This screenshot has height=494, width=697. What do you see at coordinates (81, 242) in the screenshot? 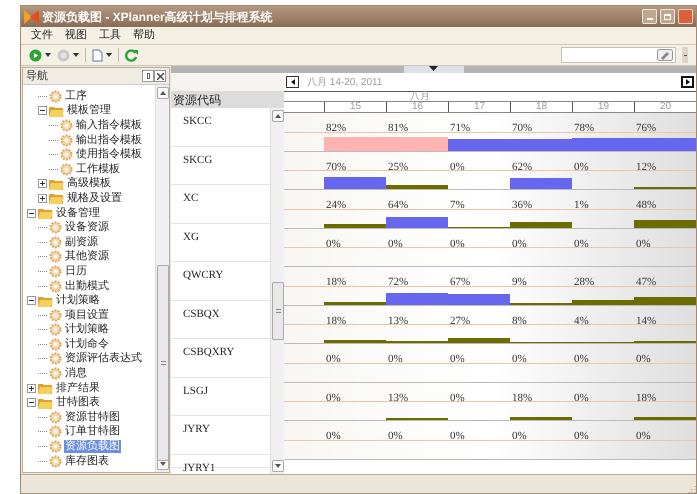
I see `tree-item: 副资源` at bounding box center [81, 242].